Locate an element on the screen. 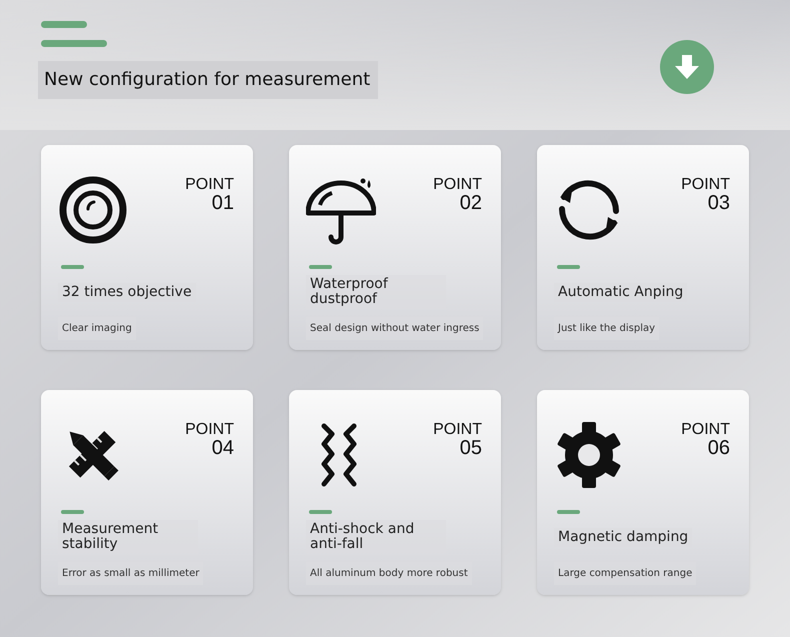 Image resolution: width=790 pixels, height=637 pixels. point-number: 06 is located at coordinates (719, 448).